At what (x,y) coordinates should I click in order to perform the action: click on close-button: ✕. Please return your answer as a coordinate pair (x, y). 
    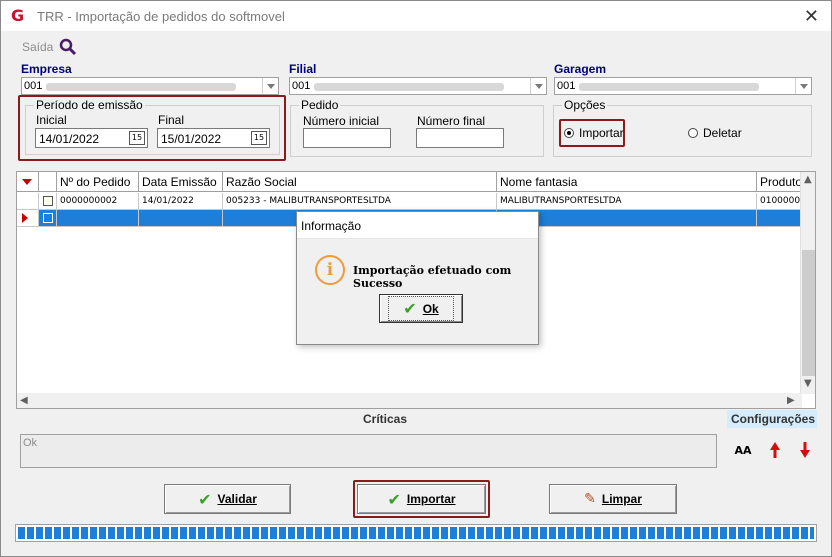
    Looking at the image, I should click on (811, 16).